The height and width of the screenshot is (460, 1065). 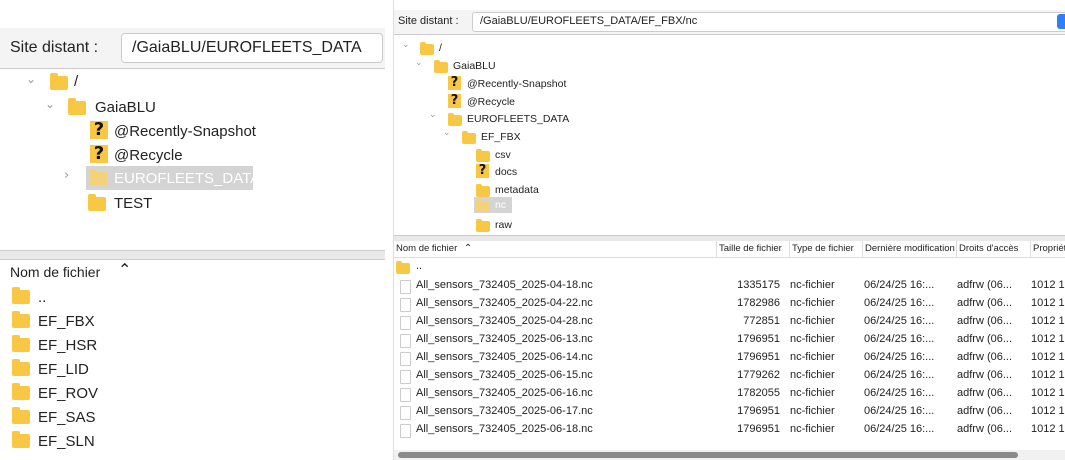 I want to click on list-item: .., so click(x=192, y=297).